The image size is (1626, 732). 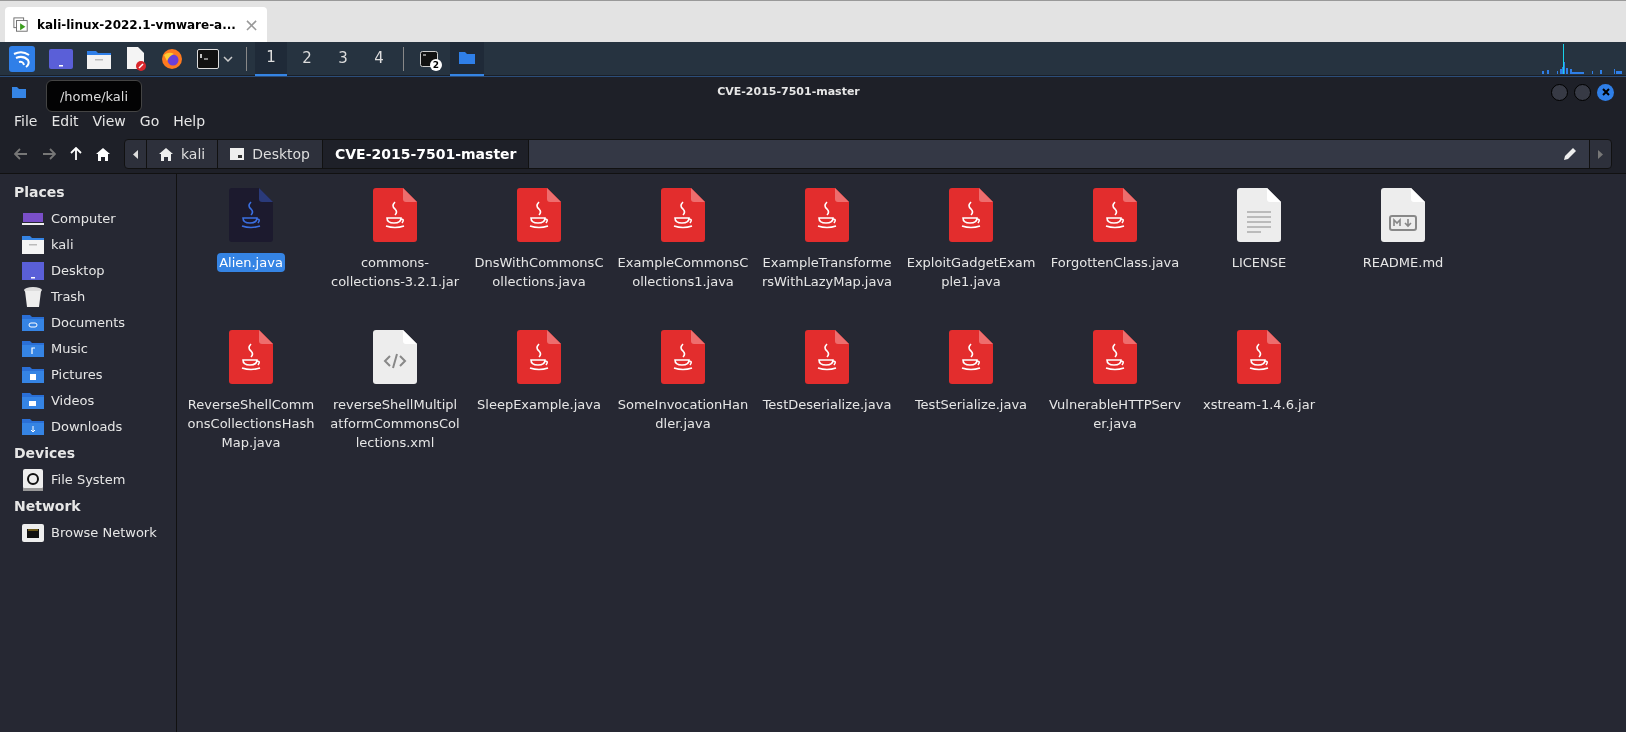 What do you see at coordinates (88, 245) in the screenshot?
I see `sidebar-item: kali` at bounding box center [88, 245].